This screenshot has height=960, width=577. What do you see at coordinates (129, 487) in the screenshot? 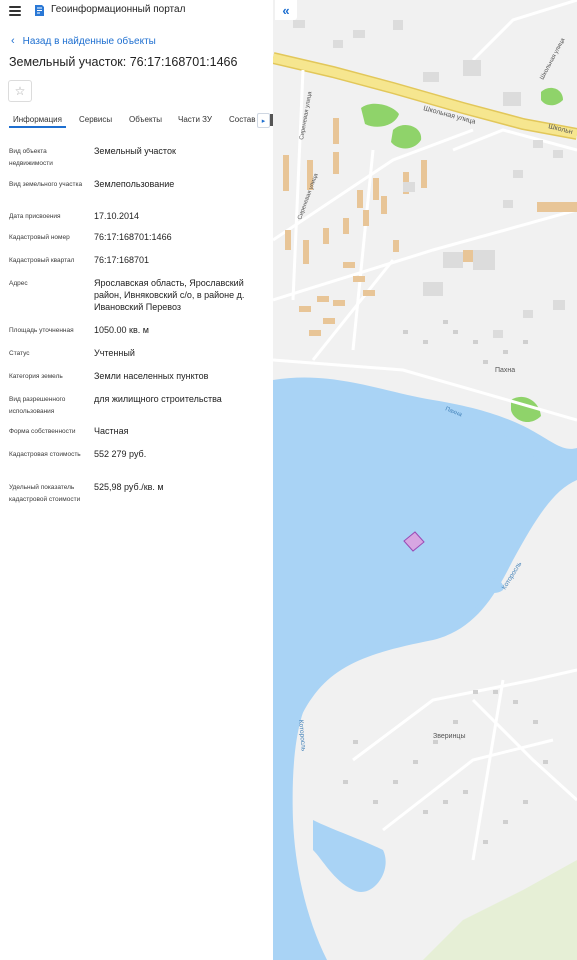
I see `prop-value: 525,98 руб./кв. м` at bounding box center [129, 487].